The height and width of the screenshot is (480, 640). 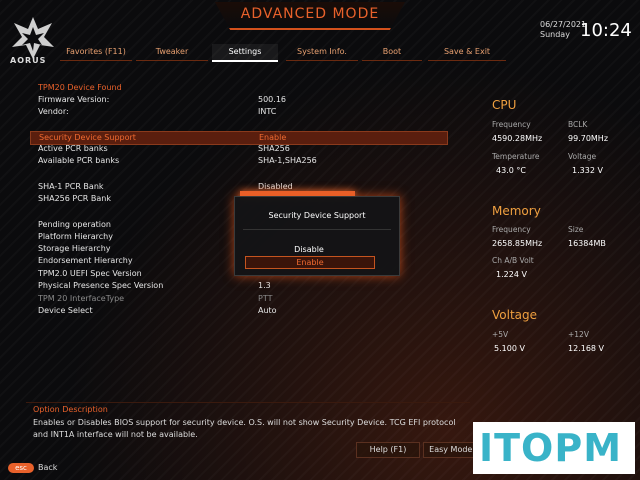 I want to click on logo-text: AORUS, so click(x=28, y=60).